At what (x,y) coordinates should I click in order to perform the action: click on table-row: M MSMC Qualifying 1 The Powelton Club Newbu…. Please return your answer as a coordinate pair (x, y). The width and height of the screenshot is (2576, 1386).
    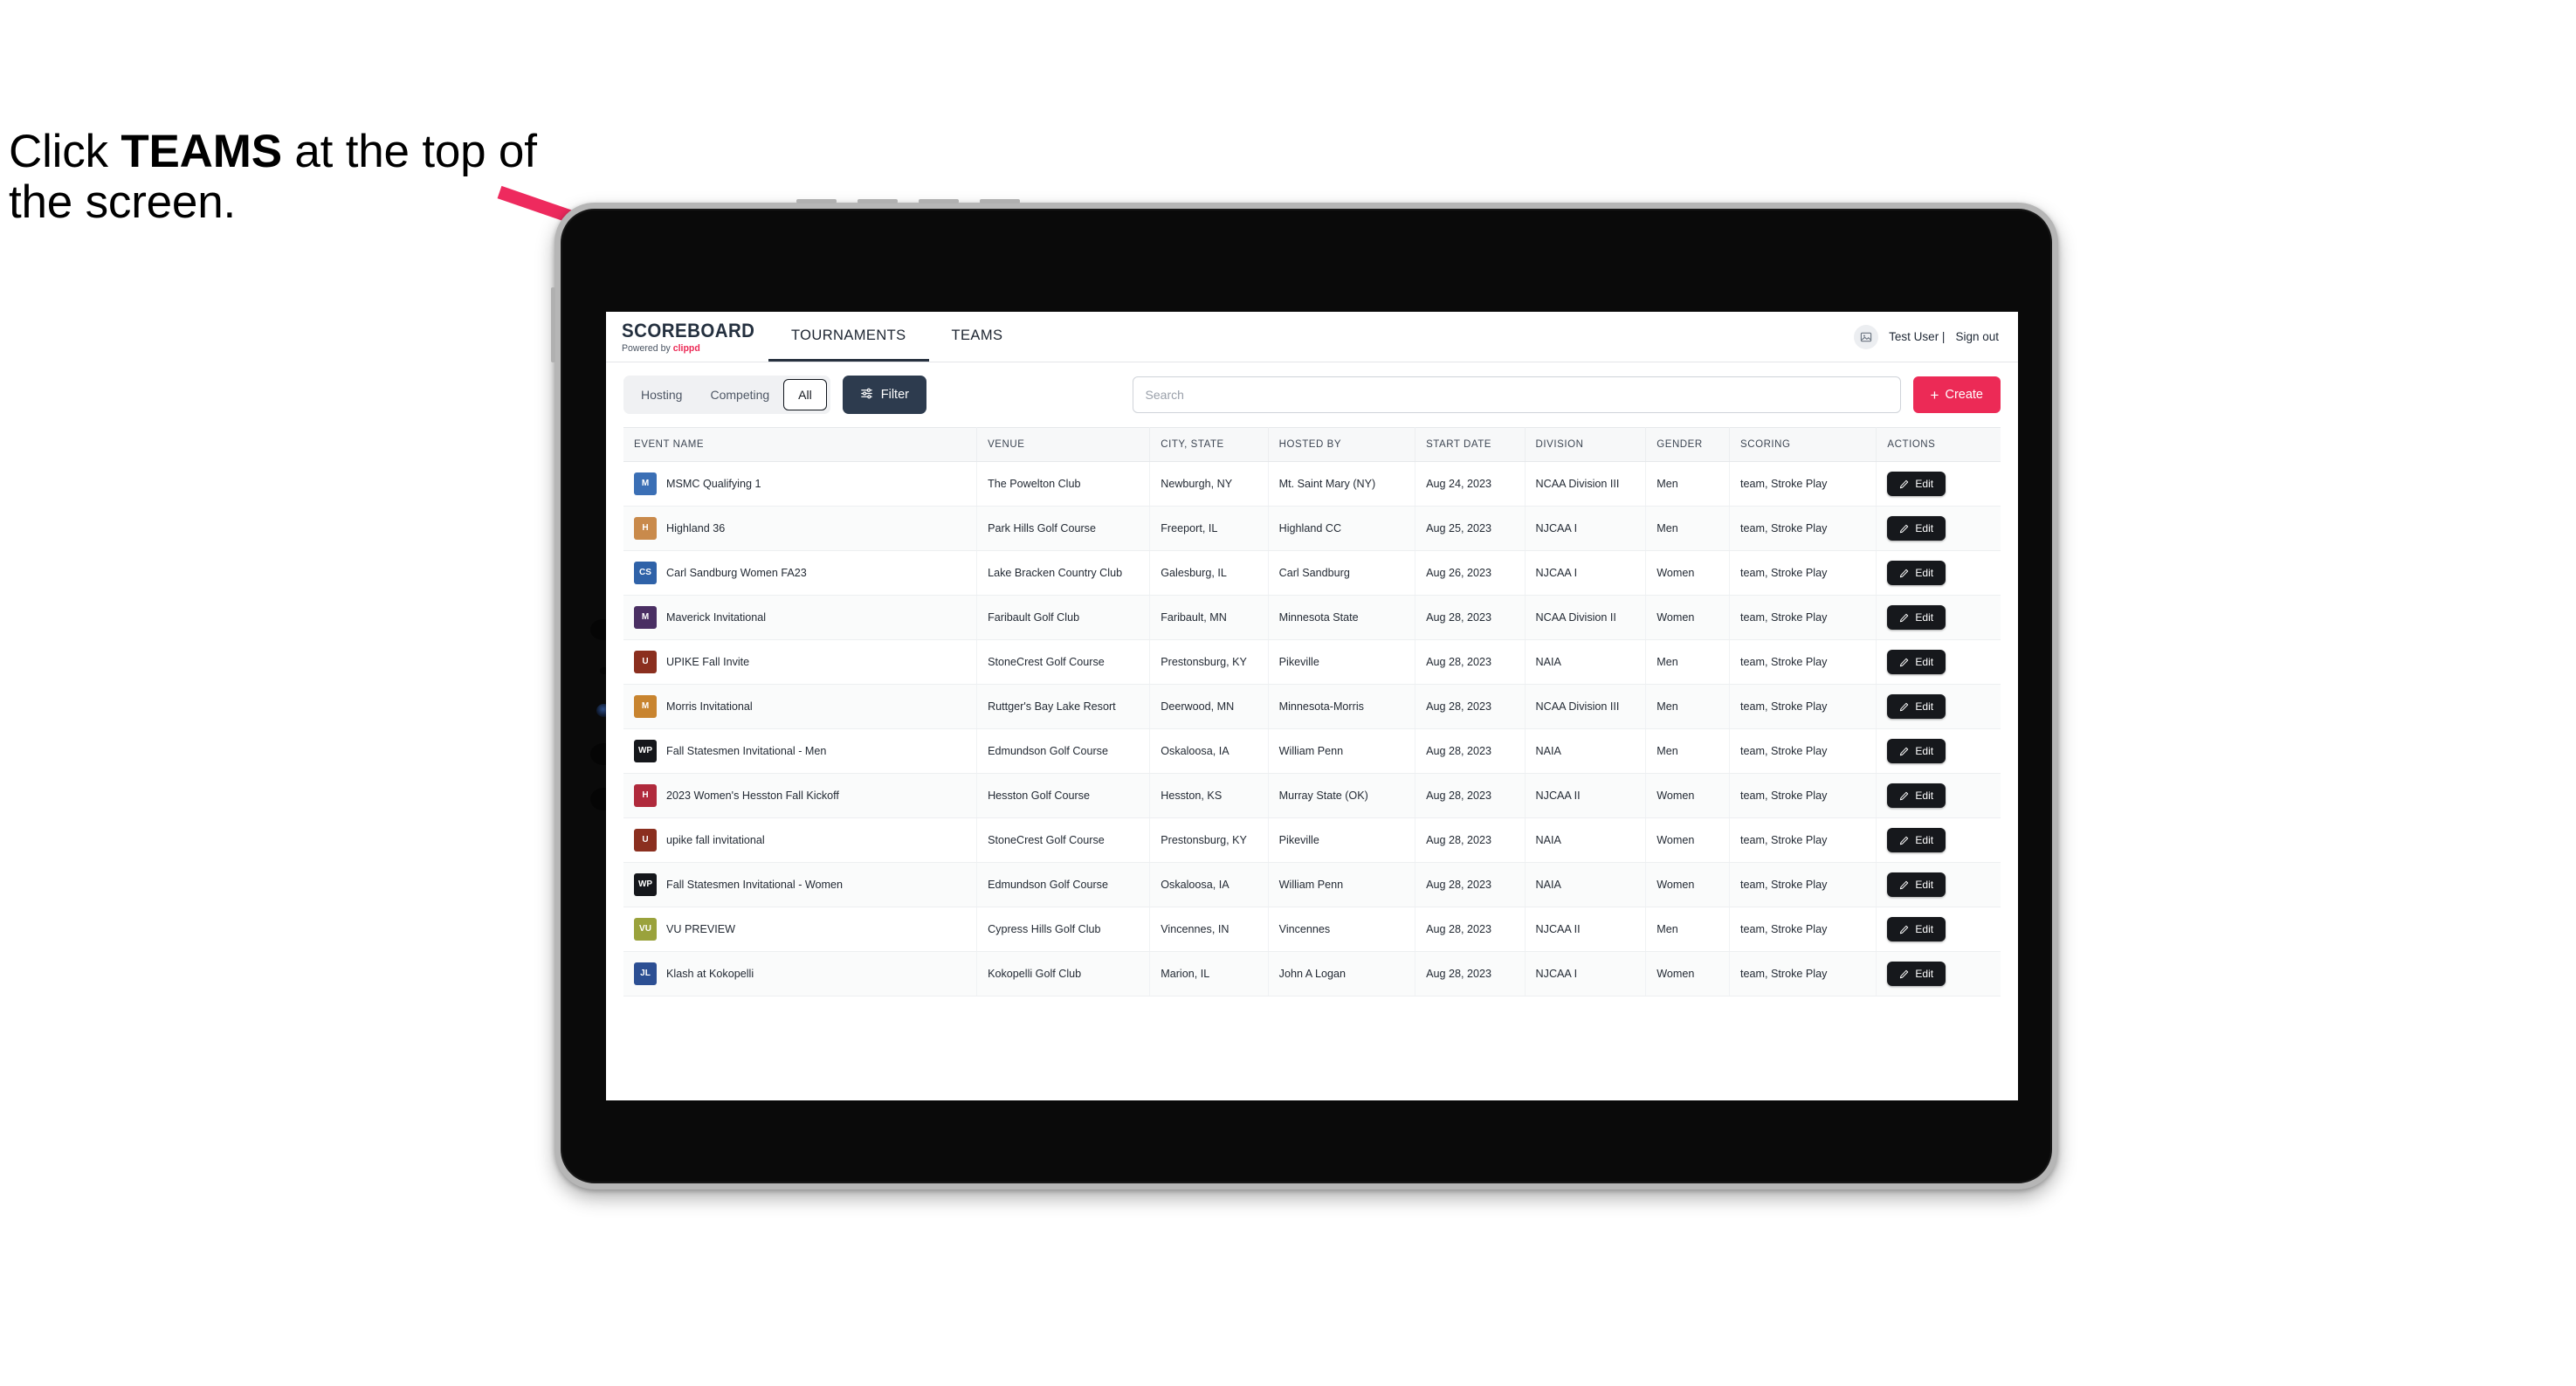
    Looking at the image, I should click on (1312, 484).